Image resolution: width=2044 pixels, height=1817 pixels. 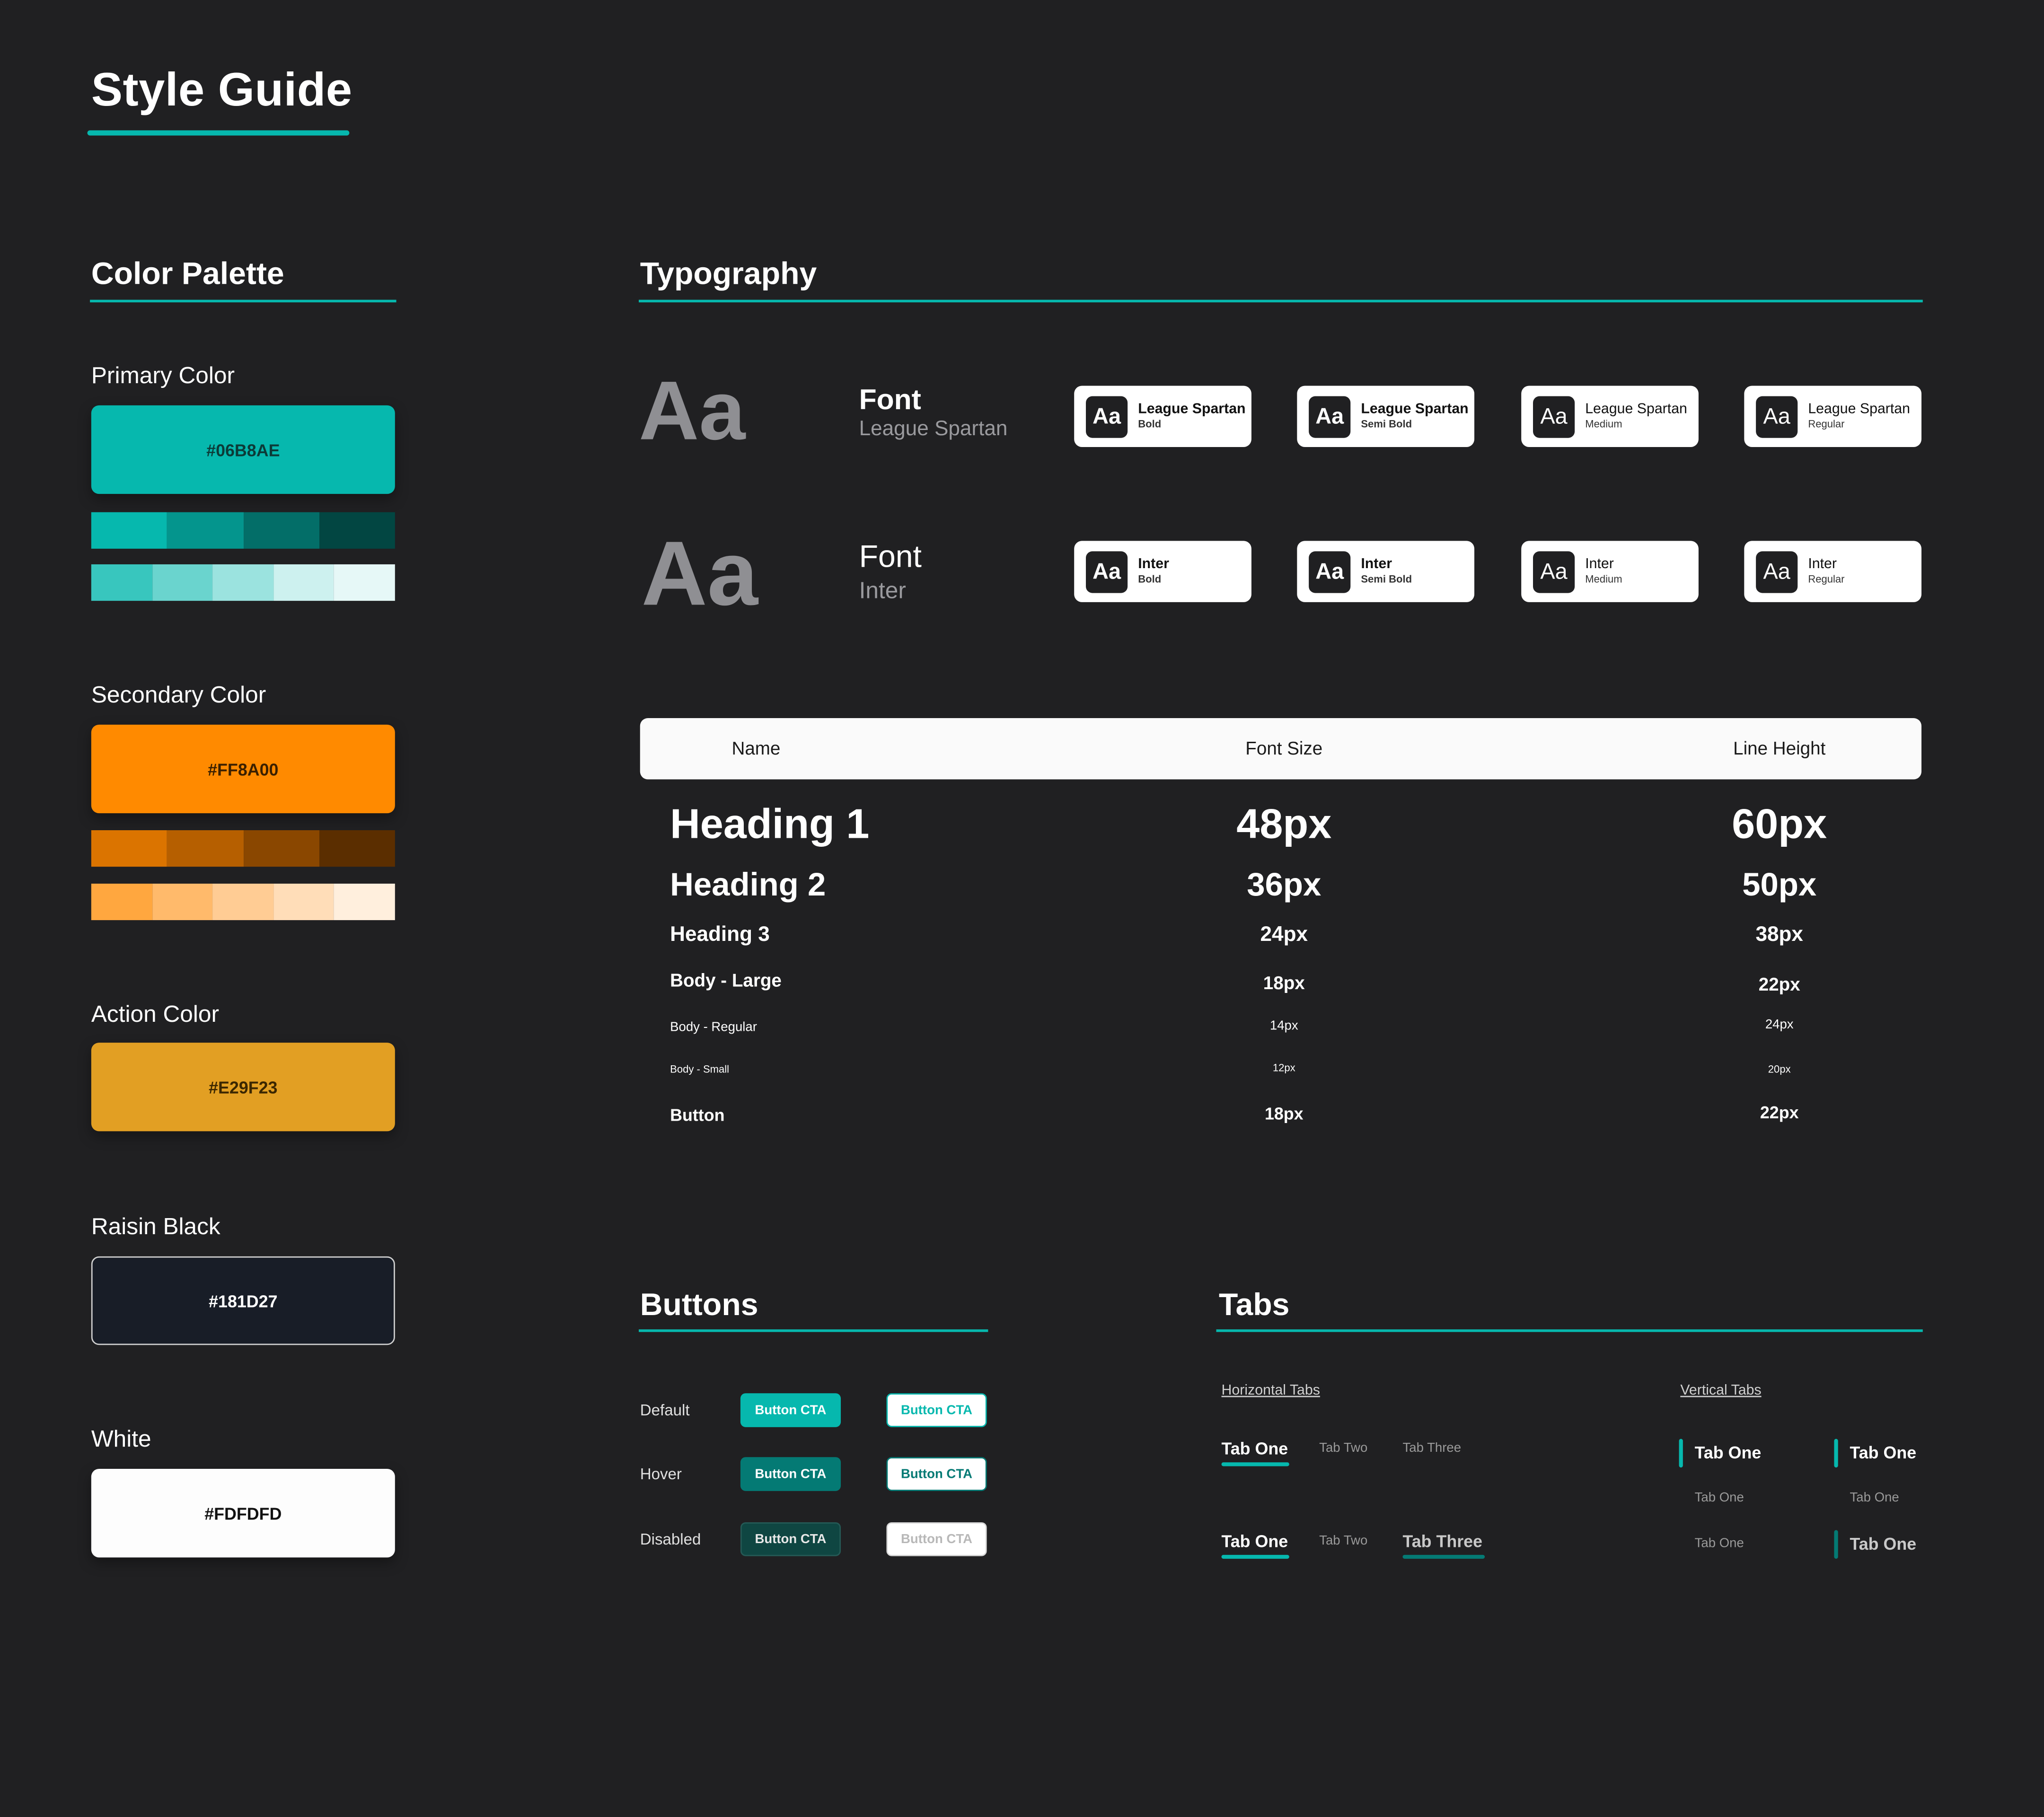 I want to click on row-line: 60px, so click(x=1779, y=824).